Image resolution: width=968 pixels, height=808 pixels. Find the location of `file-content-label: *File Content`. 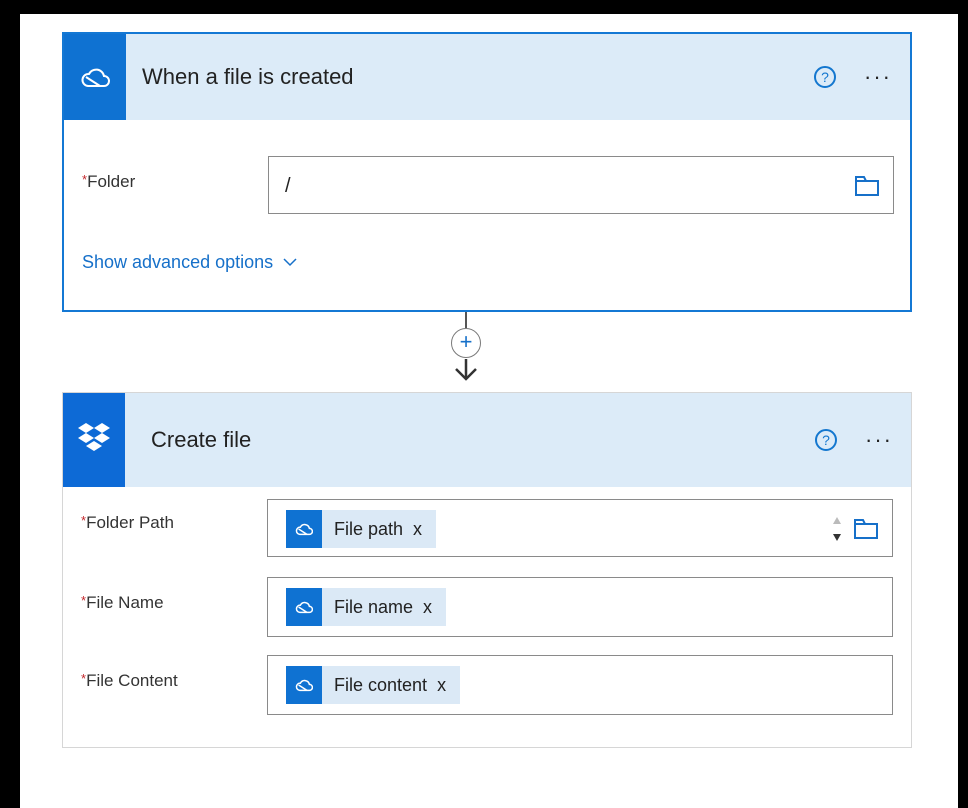

file-content-label: *File Content is located at coordinates (129, 681).